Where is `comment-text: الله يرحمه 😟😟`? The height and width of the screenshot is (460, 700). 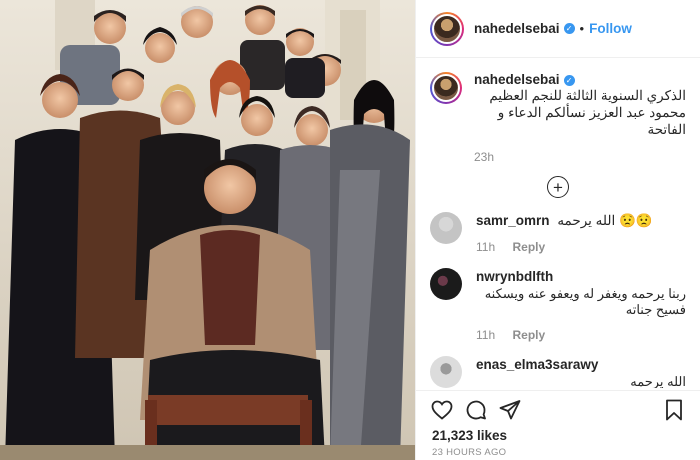
comment-text: الله يرحمه 😟😟 is located at coordinates (605, 220).